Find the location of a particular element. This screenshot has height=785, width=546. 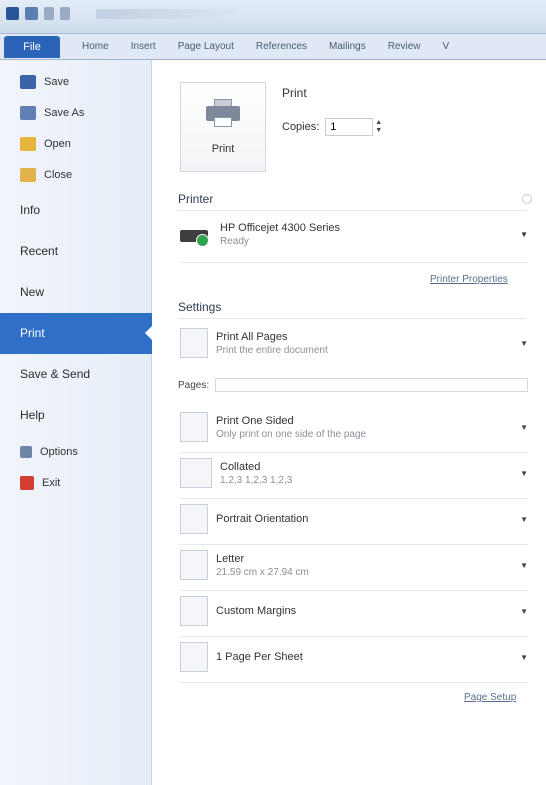

tab-mailings: Mailings is located at coordinates (347, 46).